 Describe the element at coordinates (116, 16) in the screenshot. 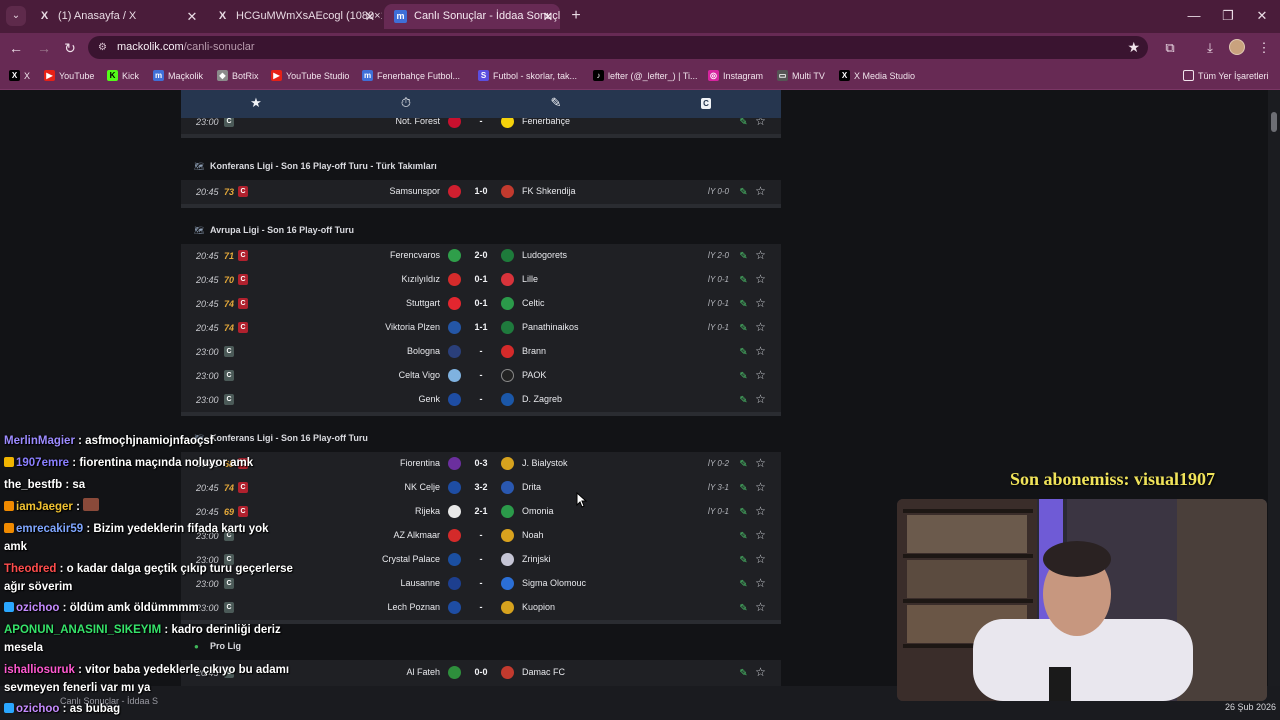

I see `tab-x-home: X (1) Anasayfa / X ✕` at that location.